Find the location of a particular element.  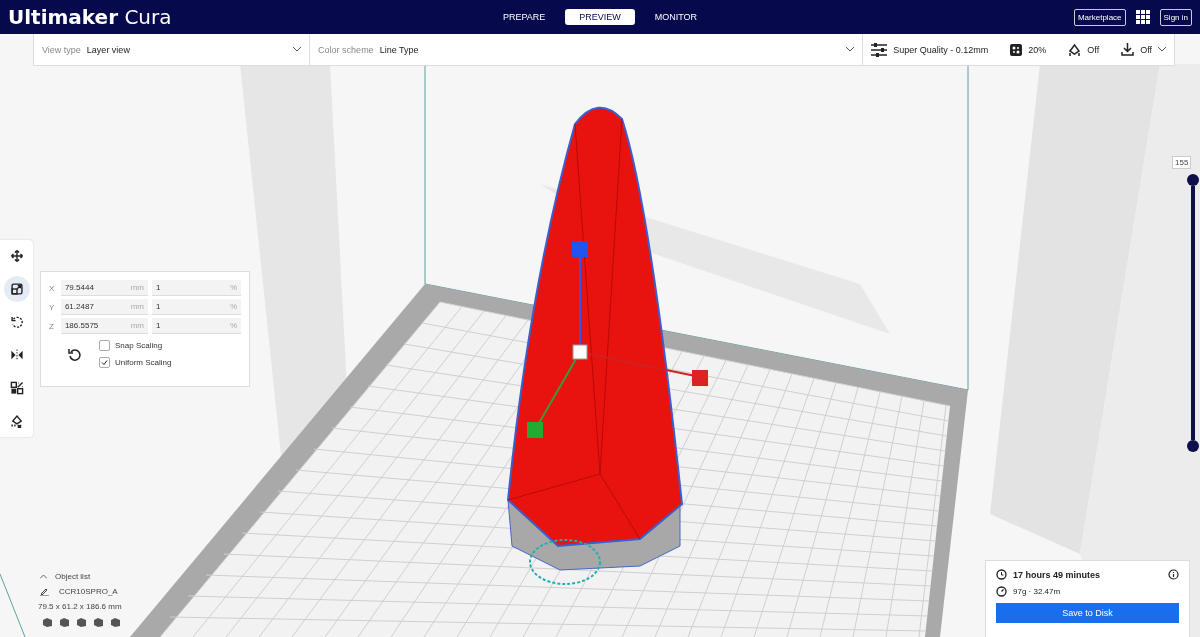

sign-in-button: Sign in is located at coordinates (1175, 17).